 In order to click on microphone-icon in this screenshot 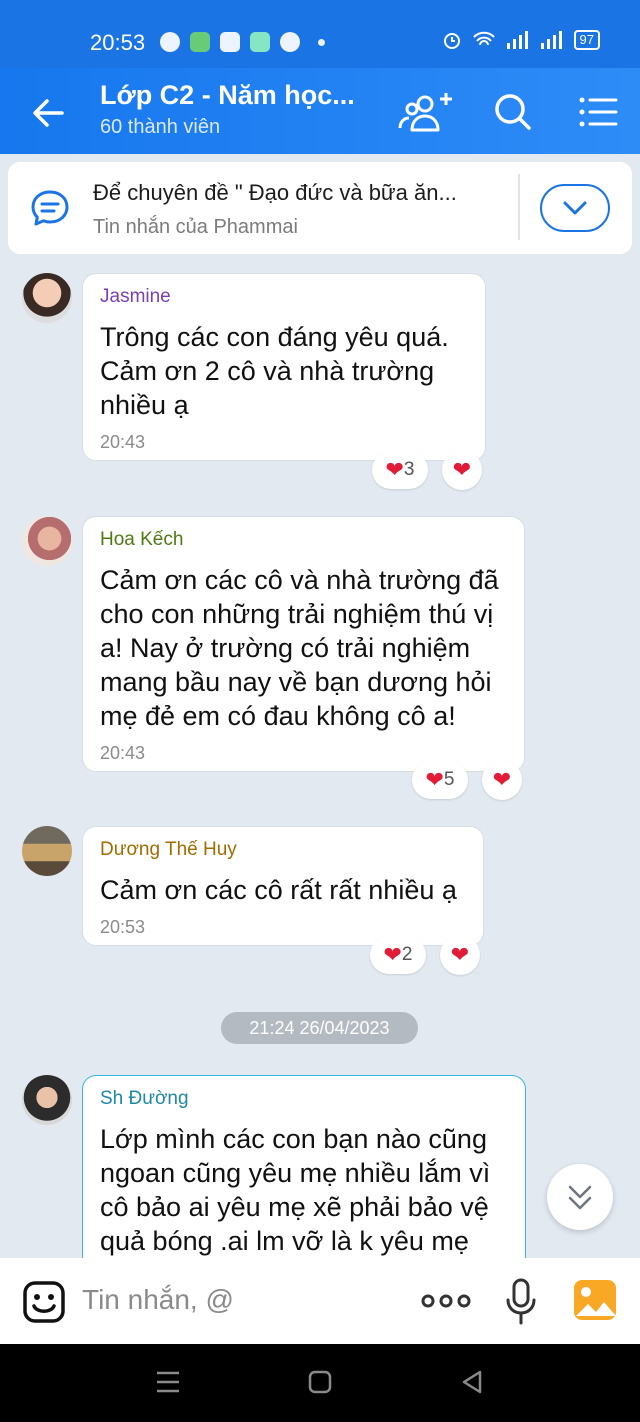, I will do `click(521, 1302)`.